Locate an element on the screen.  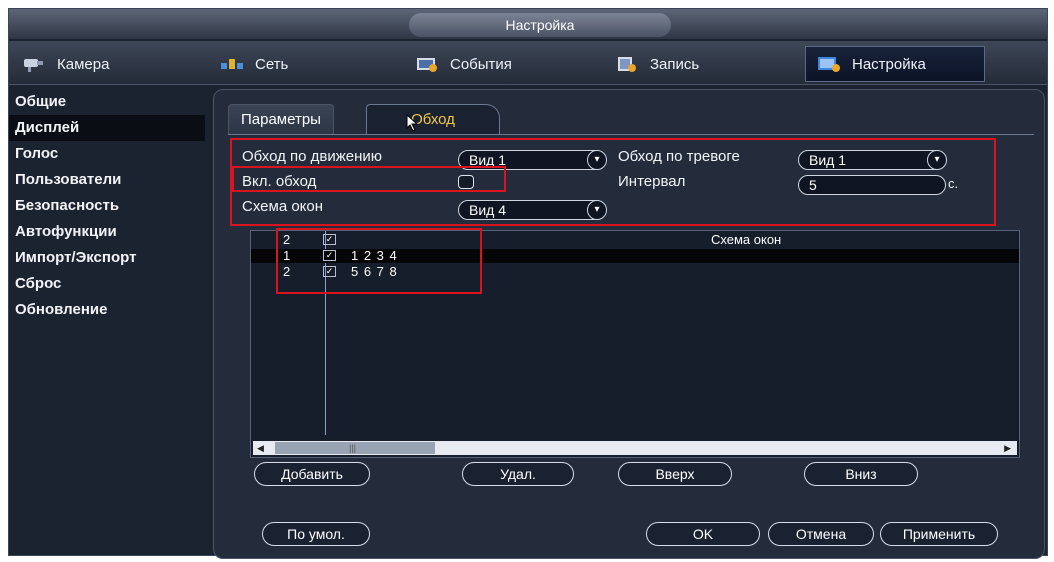
settings-icon is located at coordinates (829, 64).